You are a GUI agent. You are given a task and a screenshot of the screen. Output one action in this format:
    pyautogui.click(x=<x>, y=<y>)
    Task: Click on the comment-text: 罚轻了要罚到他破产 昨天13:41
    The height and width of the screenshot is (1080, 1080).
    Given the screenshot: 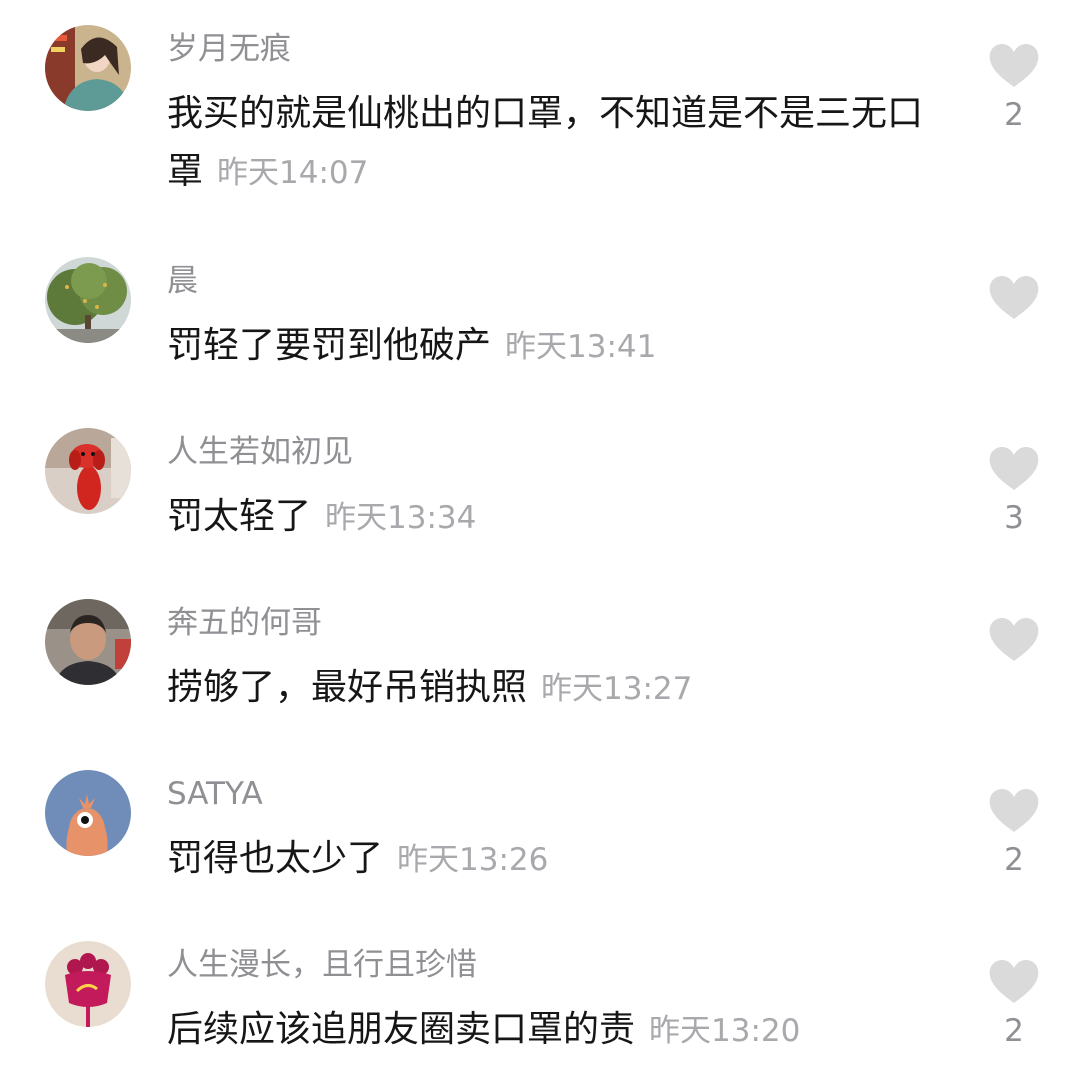 What is the action you would take?
    pyautogui.click(x=562, y=346)
    